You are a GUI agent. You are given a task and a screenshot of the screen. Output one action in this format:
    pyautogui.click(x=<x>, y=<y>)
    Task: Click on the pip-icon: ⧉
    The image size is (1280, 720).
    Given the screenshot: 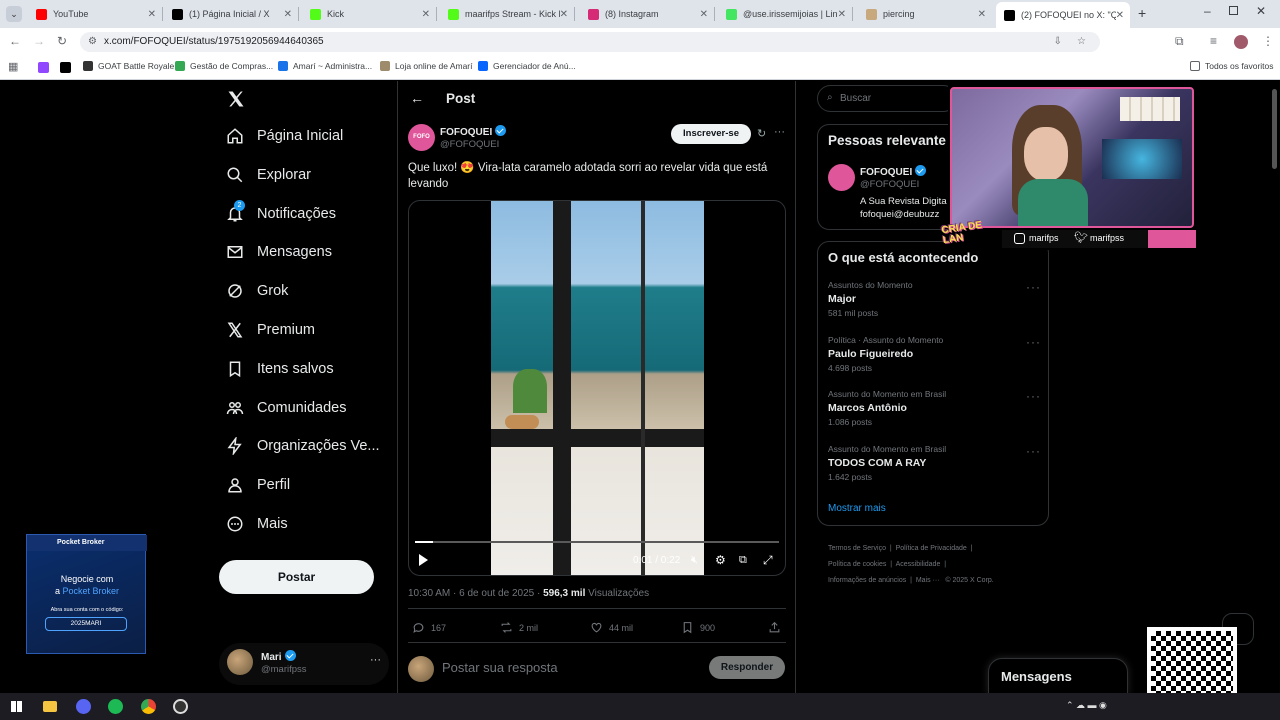 What is the action you would take?
    pyautogui.click(x=743, y=560)
    